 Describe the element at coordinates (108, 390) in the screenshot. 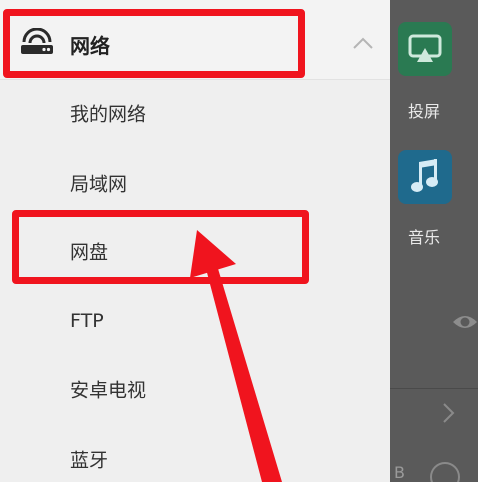

I see `menu-item-label: 安卓电视` at that location.